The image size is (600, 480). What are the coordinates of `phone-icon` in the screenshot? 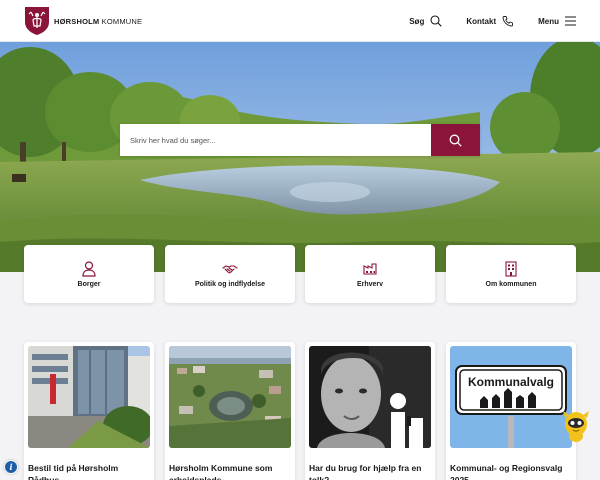 It's located at (508, 21).